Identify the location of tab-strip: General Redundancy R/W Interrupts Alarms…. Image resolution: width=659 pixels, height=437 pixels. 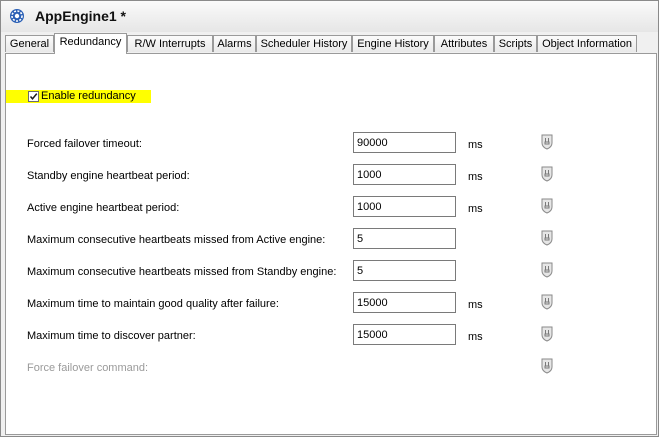
(331, 43).